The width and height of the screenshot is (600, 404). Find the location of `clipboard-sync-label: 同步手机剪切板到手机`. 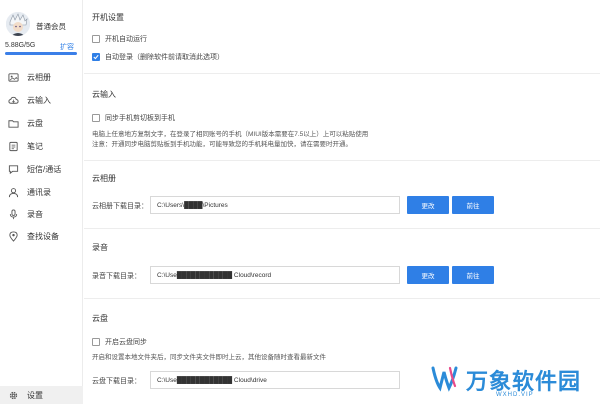

clipboard-sync-label: 同步手机剪切板到手机 is located at coordinates (140, 118).